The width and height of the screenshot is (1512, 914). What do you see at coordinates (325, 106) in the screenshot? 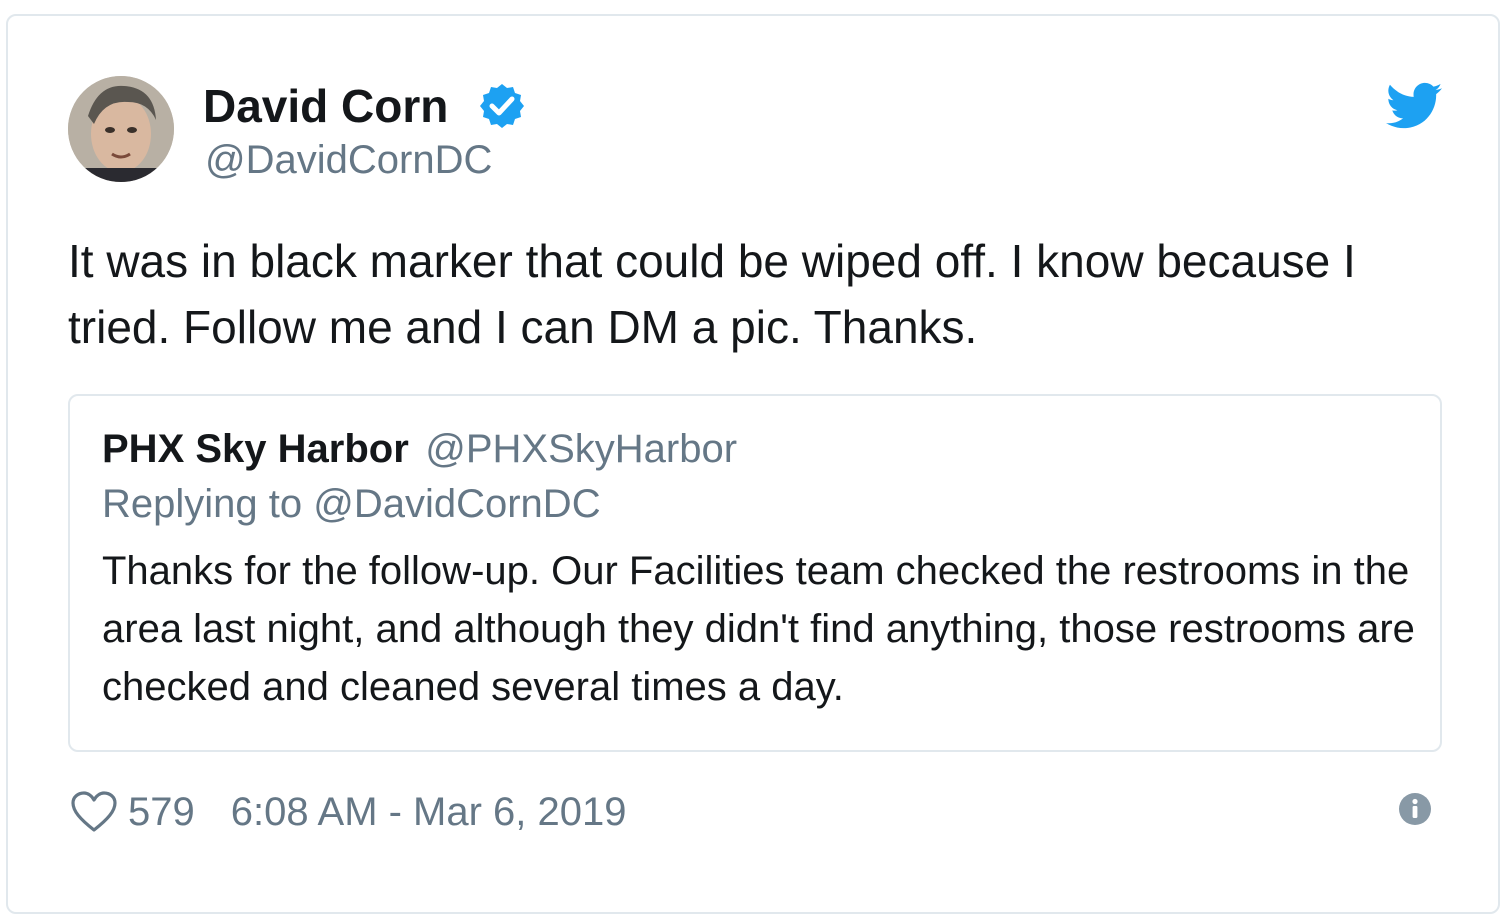
I see `author-name: David Corn` at bounding box center [325, 106].